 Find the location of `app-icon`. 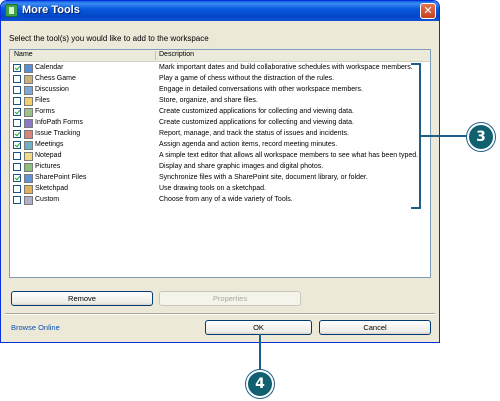

app-icon is located at coordinates (11, 10).